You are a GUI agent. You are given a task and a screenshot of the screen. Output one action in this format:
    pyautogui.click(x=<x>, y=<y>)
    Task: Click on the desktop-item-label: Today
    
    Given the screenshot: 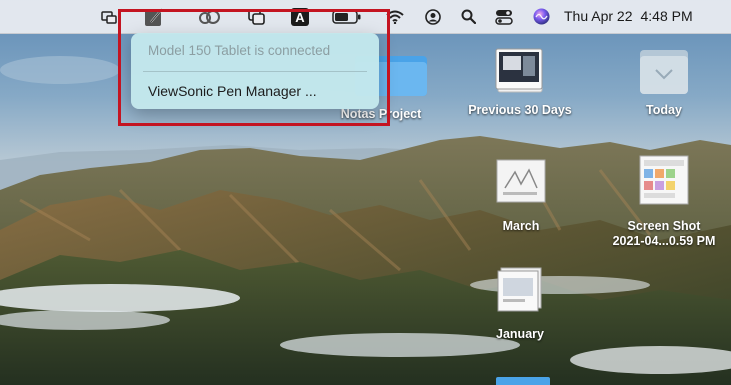 What is the action you would take?
    pyautogui.click(x=664, y=110)
    